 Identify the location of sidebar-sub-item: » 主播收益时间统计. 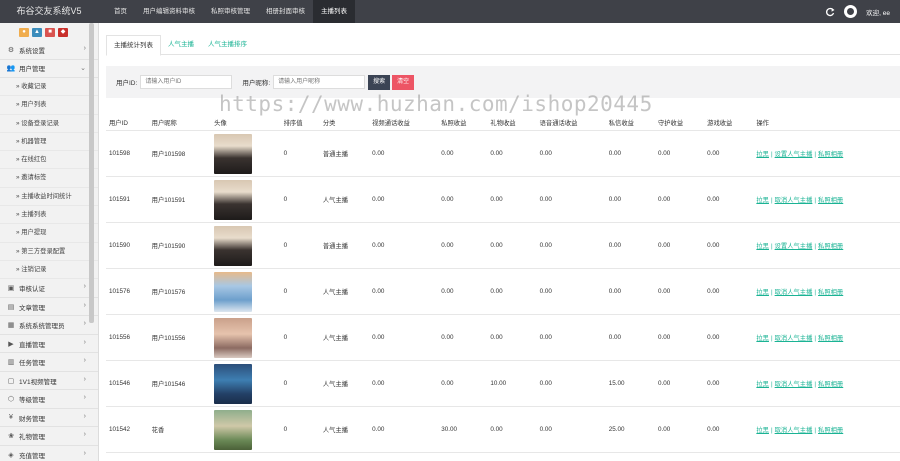
(49, 197).